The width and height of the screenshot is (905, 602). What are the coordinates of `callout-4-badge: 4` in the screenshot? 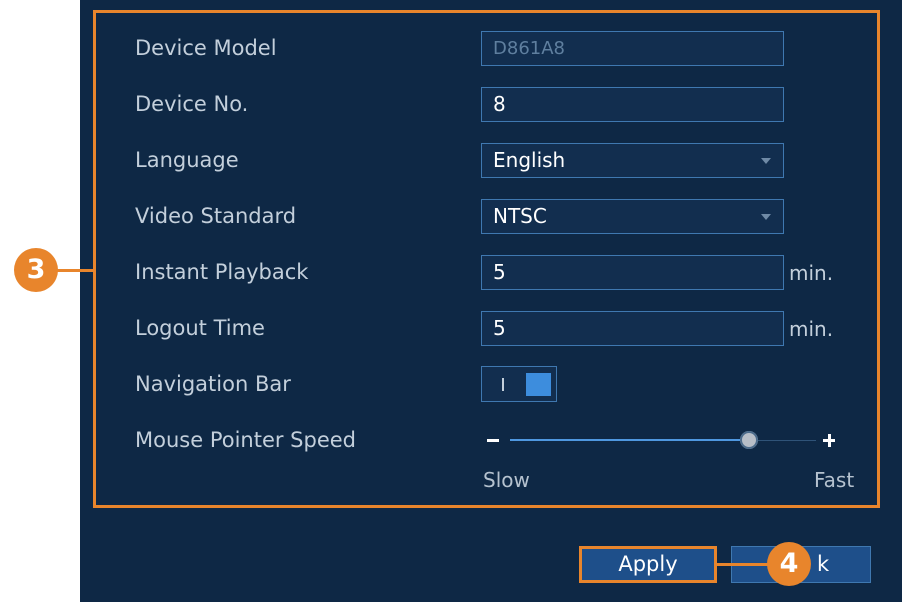 It's located at (789, 564).